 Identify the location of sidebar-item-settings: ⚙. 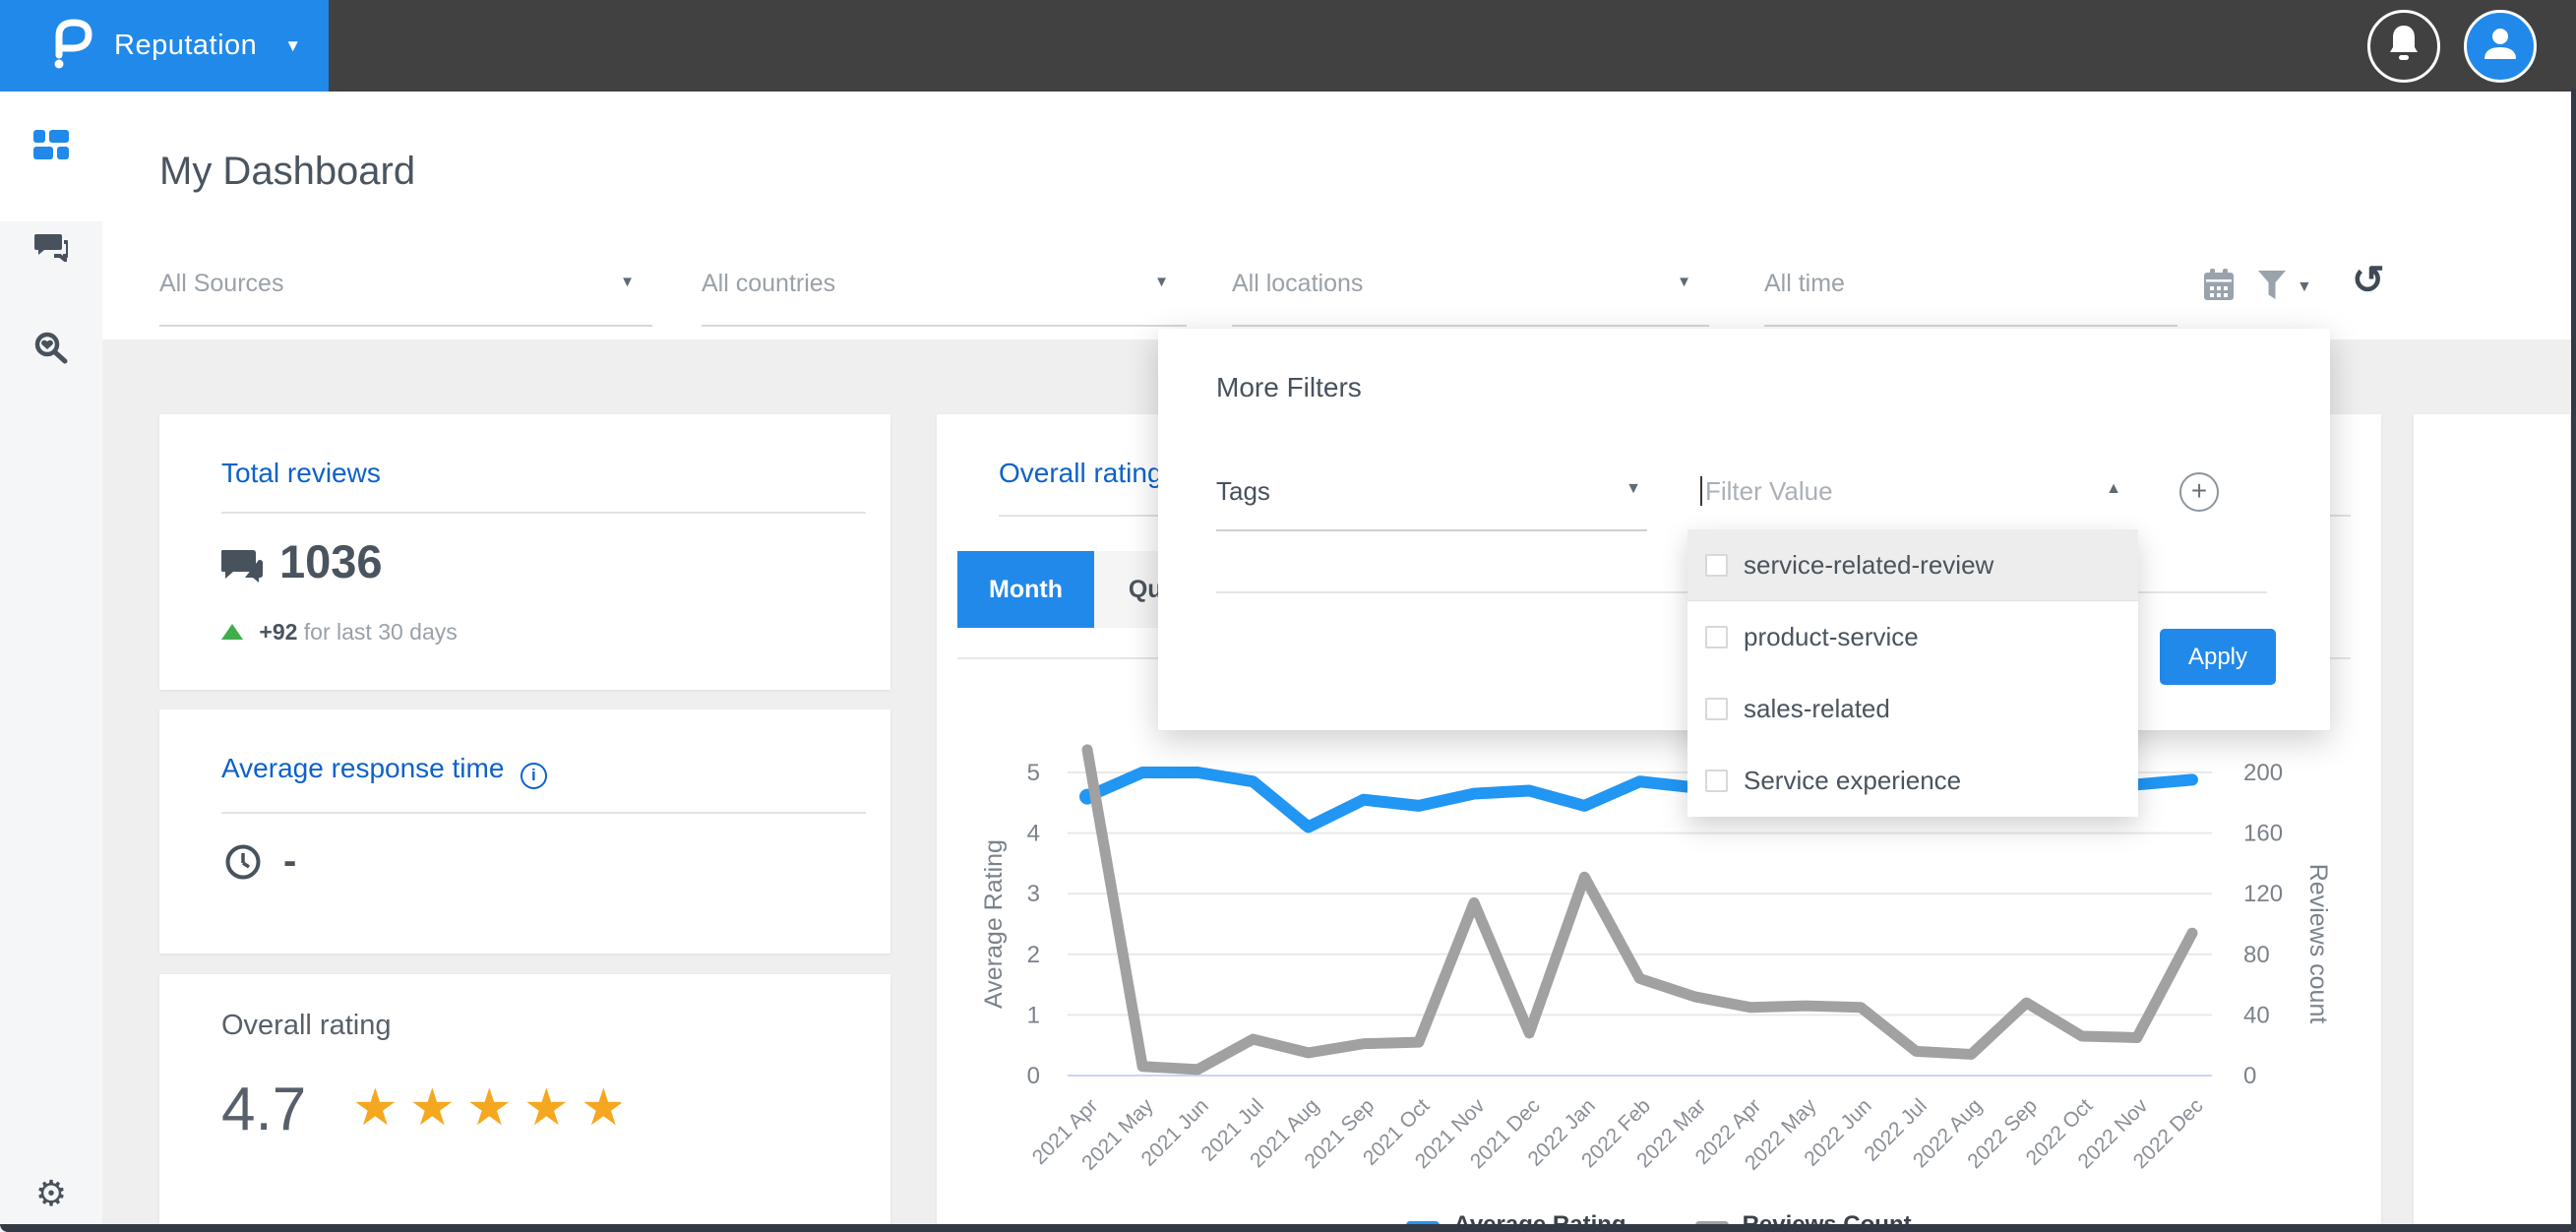
(51, 1193).